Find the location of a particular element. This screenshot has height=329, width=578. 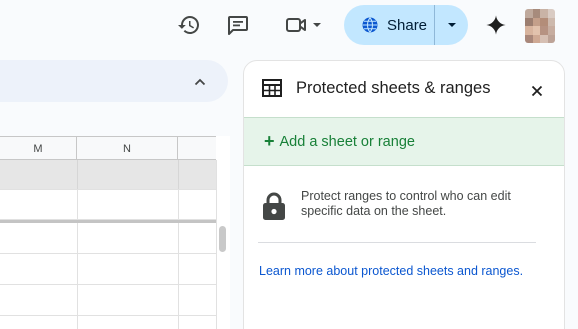

version-history-button is located at coordinates (189, 25).